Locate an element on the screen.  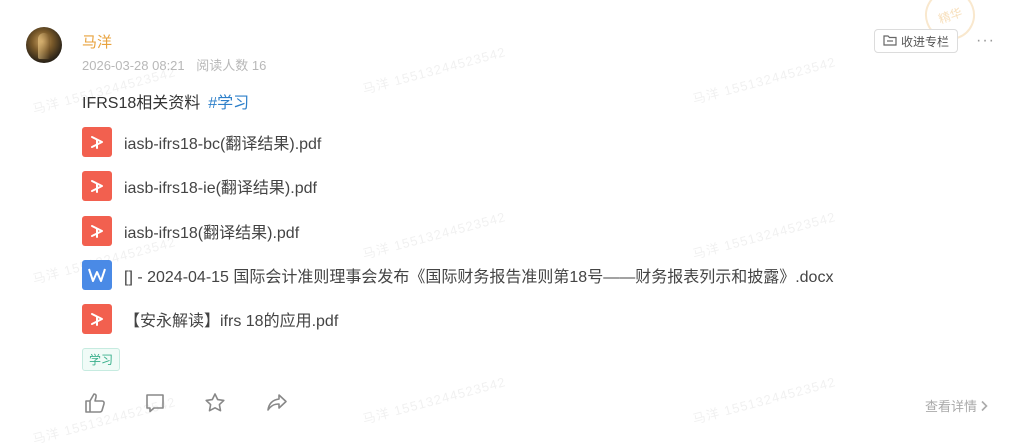
favorite-button is located at coordinates (215, 403).